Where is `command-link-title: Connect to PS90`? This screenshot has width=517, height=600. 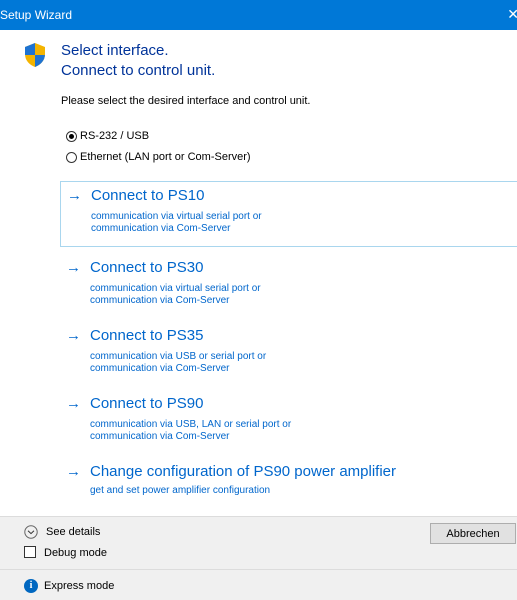
command-link-title: Connect to PS90 is located at coordinates (147, 403).